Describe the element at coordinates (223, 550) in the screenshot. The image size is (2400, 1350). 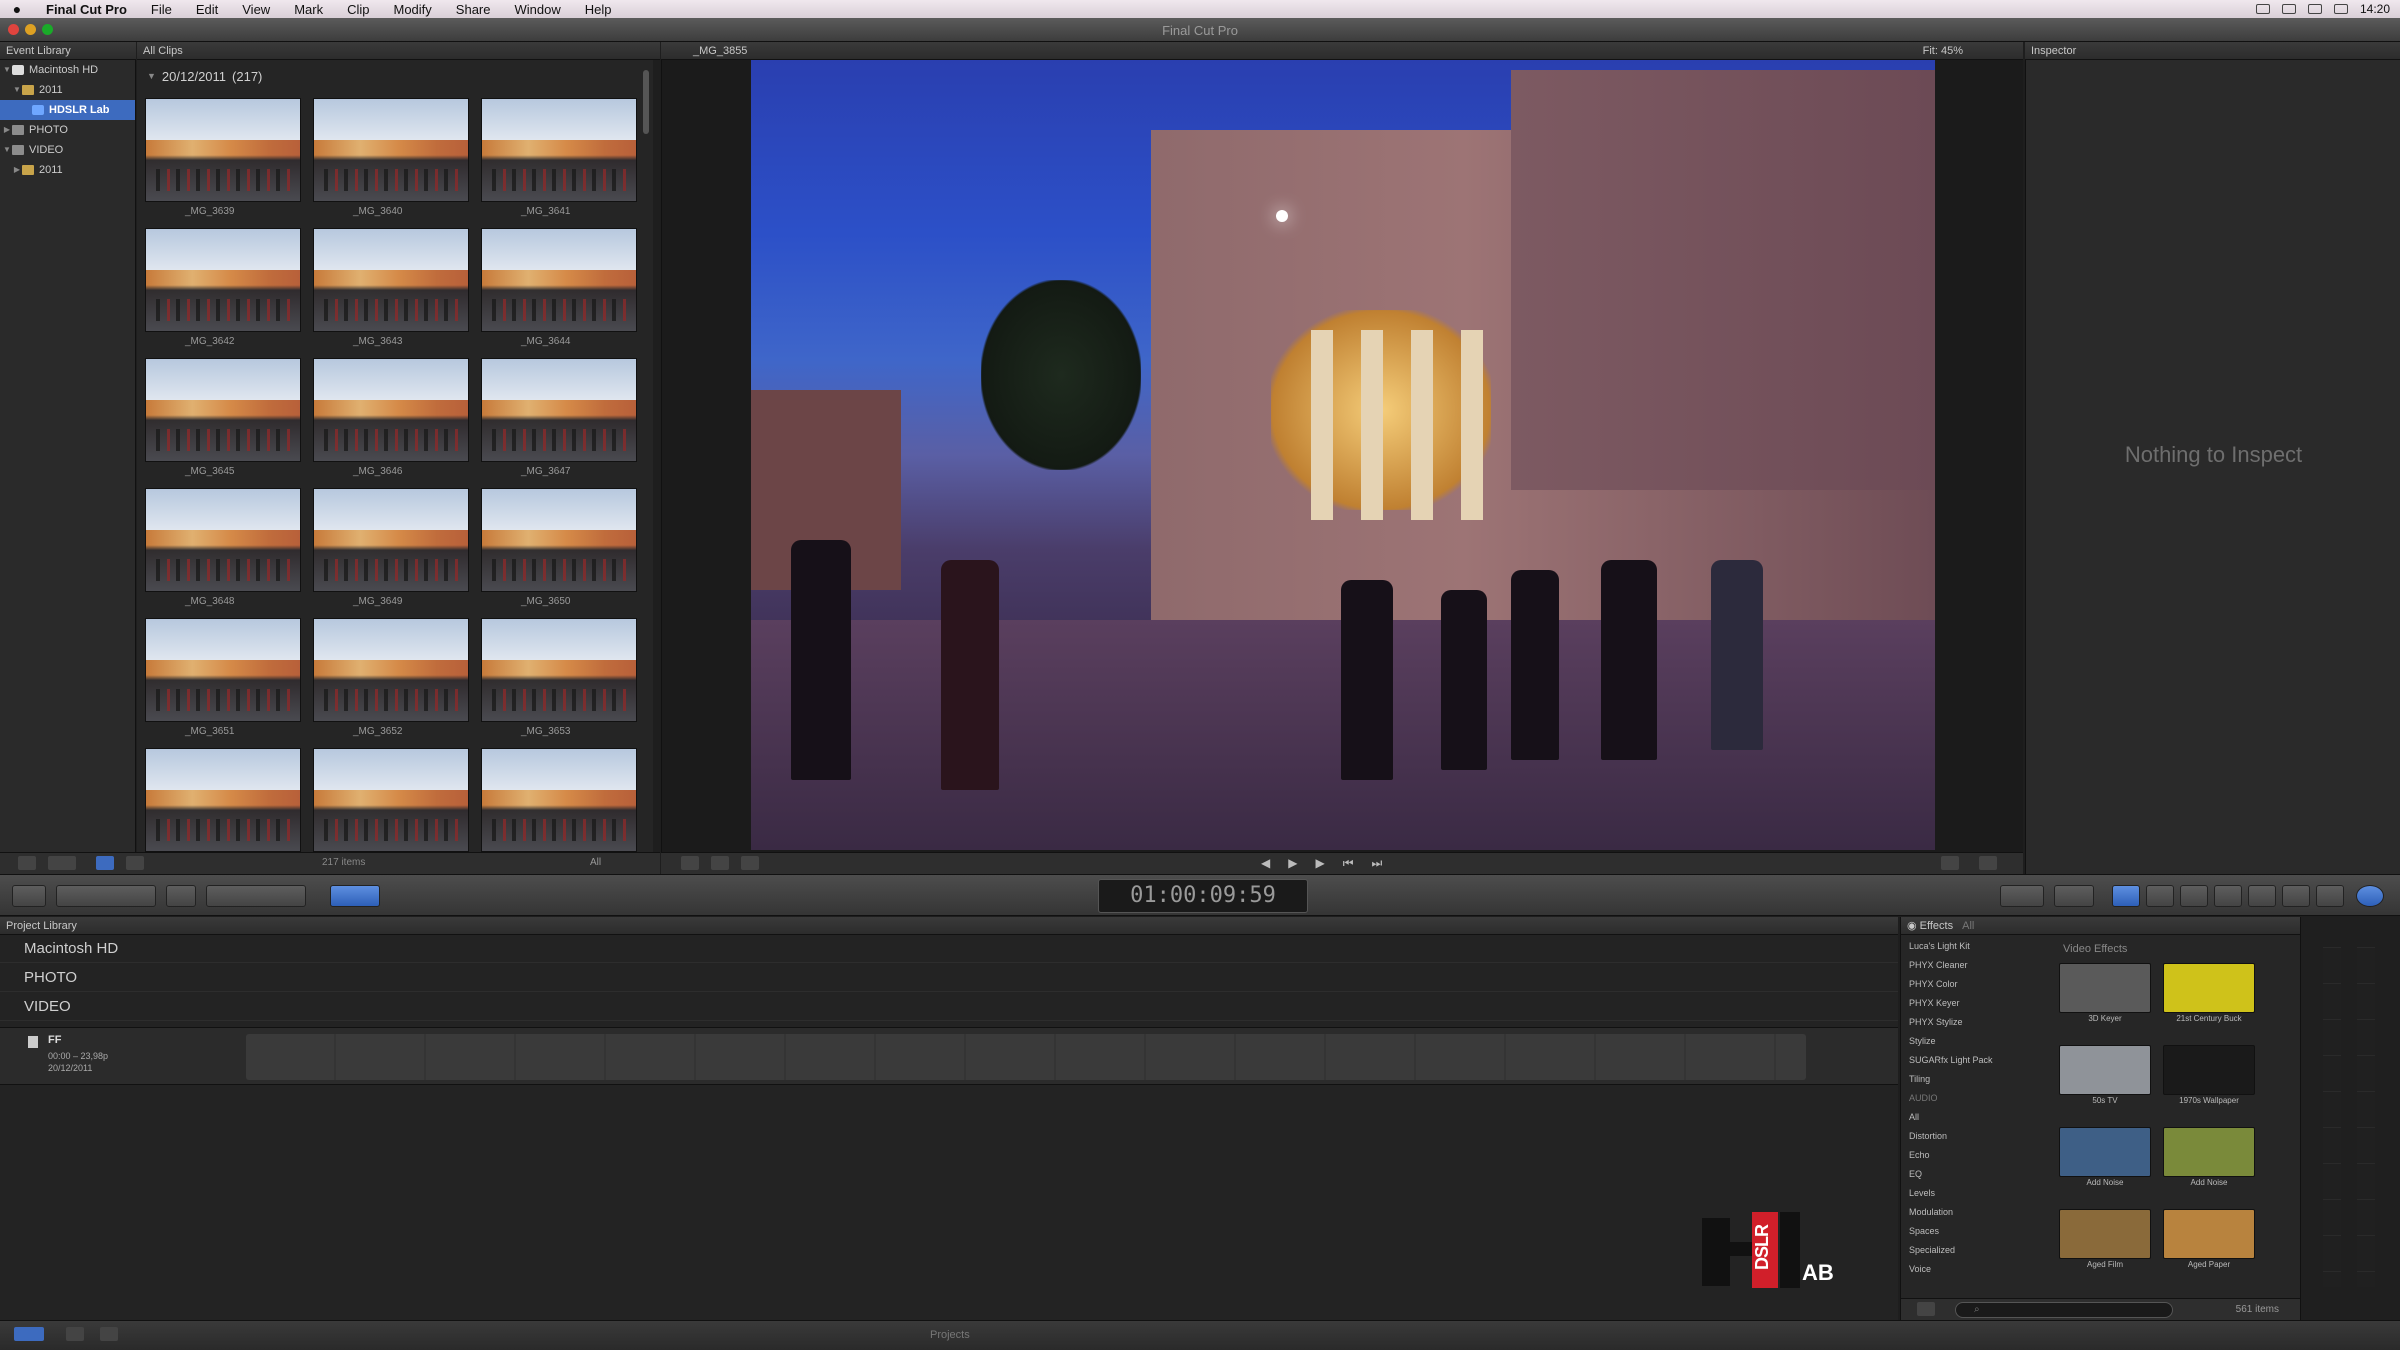
I see `clip-thumbnail: _MG_3648` at that location.